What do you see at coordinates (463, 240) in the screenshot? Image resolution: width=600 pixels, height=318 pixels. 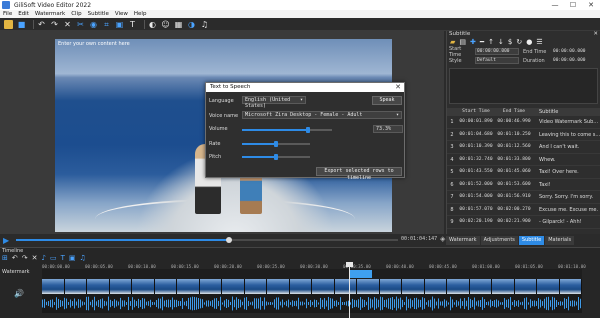 I see `tab-watermark: Watermark` at bounding box center [463, 240].